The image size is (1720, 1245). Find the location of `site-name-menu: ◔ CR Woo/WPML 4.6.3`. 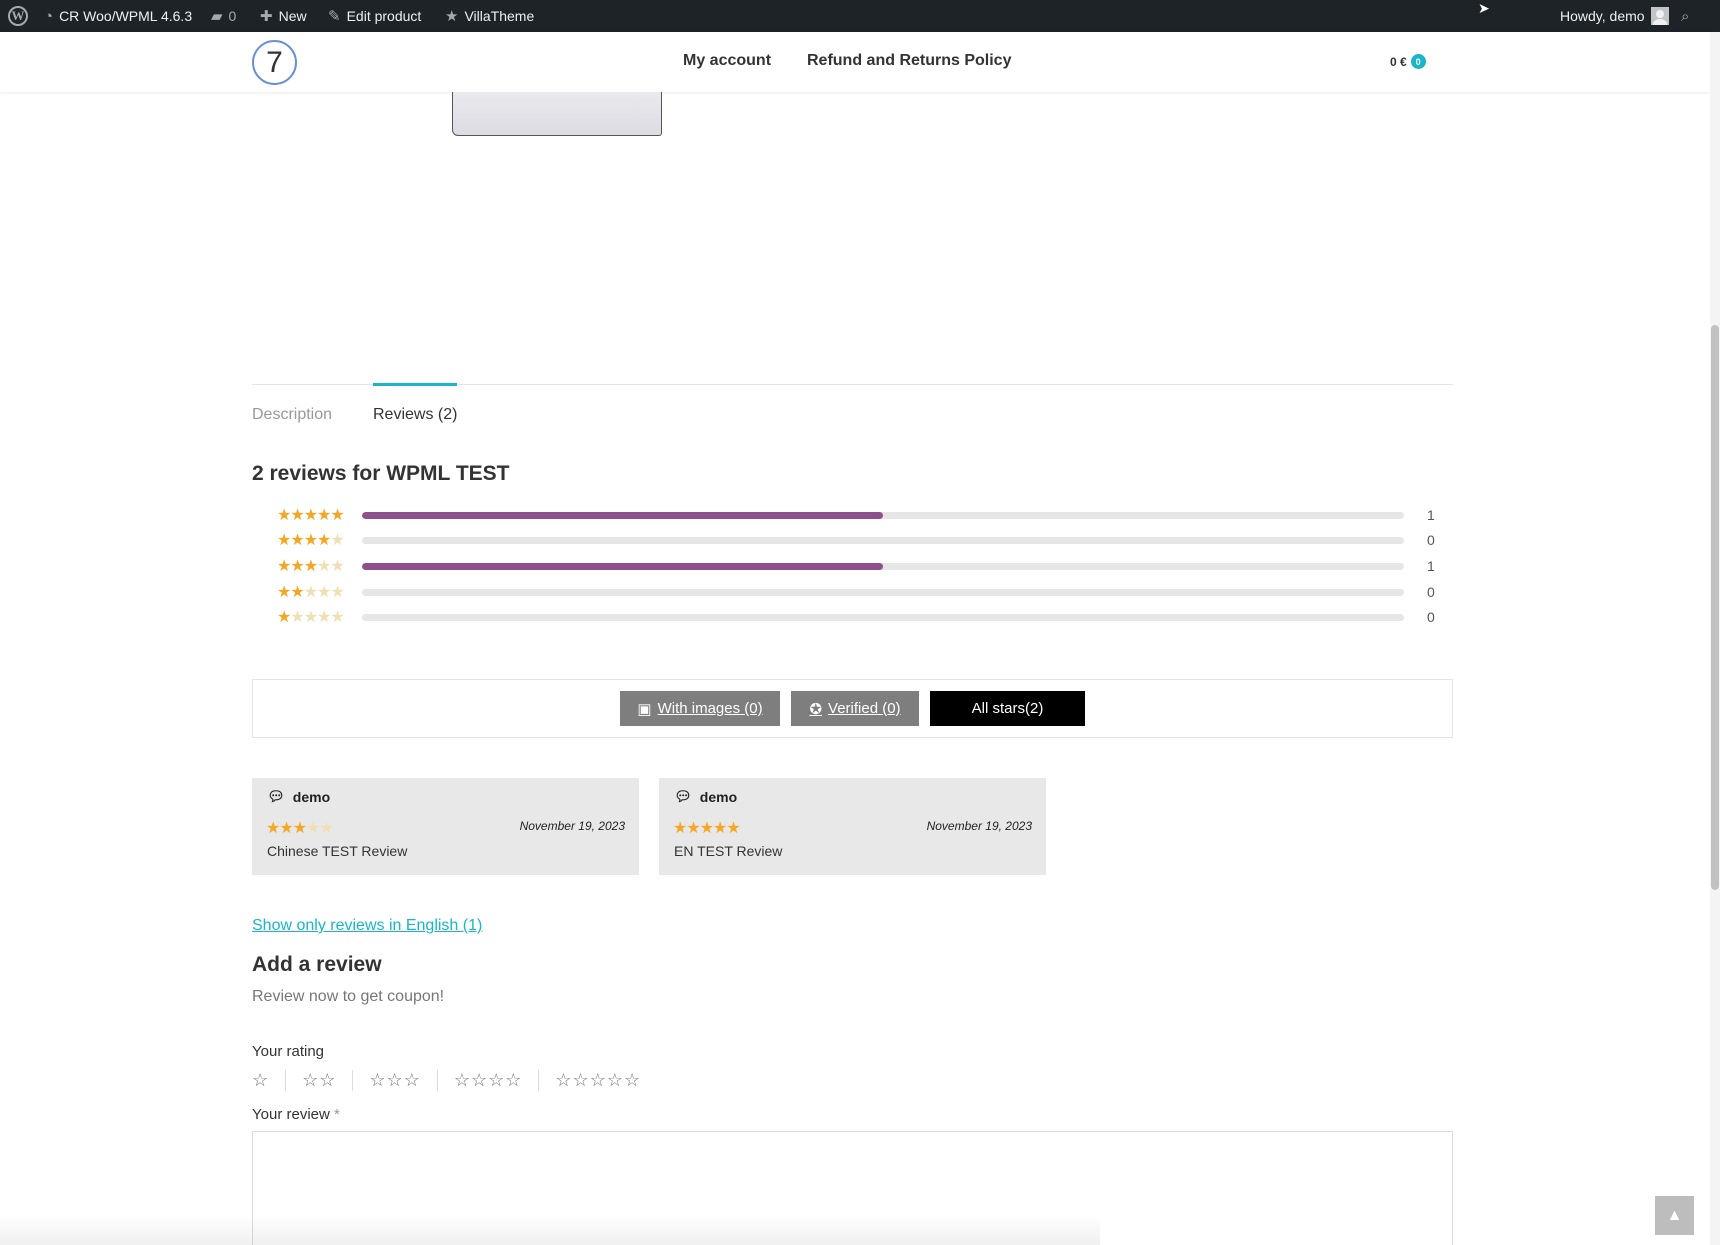

site-name-menu: ◔ CR Woo/WPML 4.6.3 is located at coordinates (118, 16).